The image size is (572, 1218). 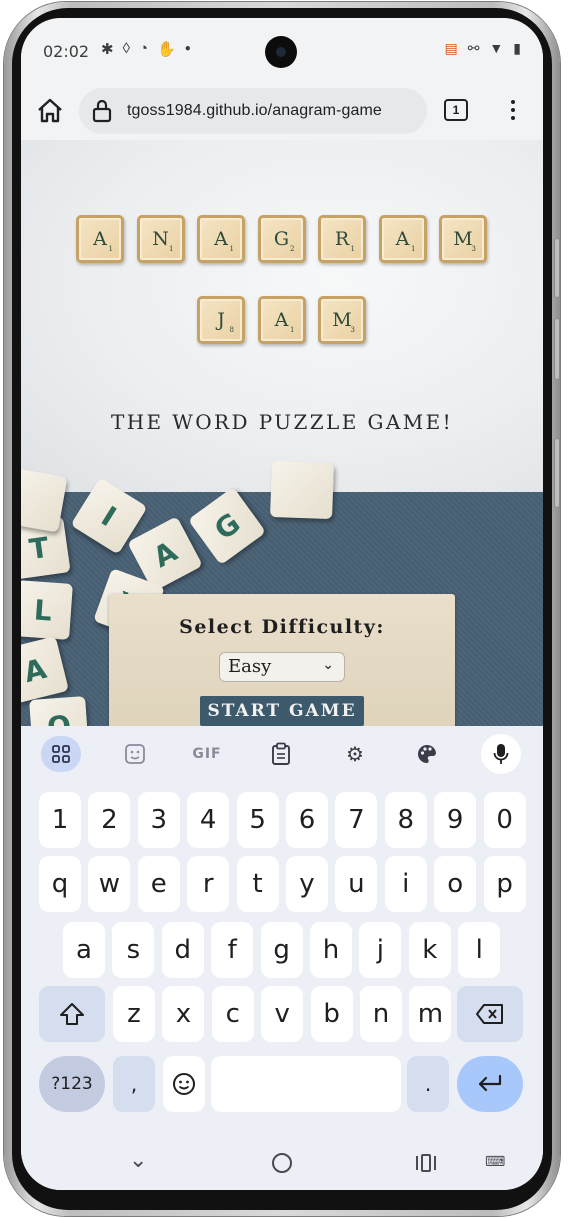 What do you see at coordinates (135, 754) in the screenshot?
I see `sticker-icon` at bounding box center [135, 754].